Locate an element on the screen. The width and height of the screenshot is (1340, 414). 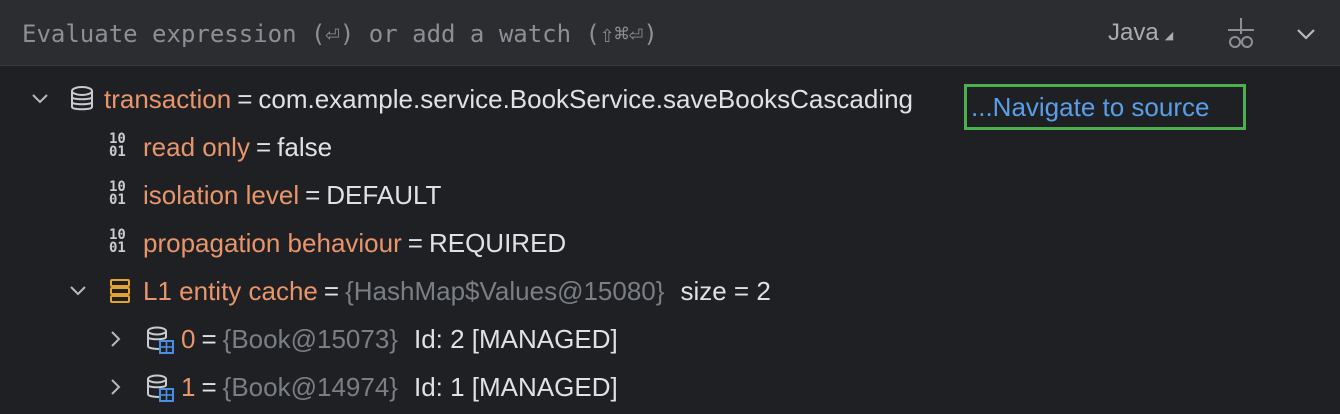
variable-name: propagation behaviour is located at coordinates (272, 242).